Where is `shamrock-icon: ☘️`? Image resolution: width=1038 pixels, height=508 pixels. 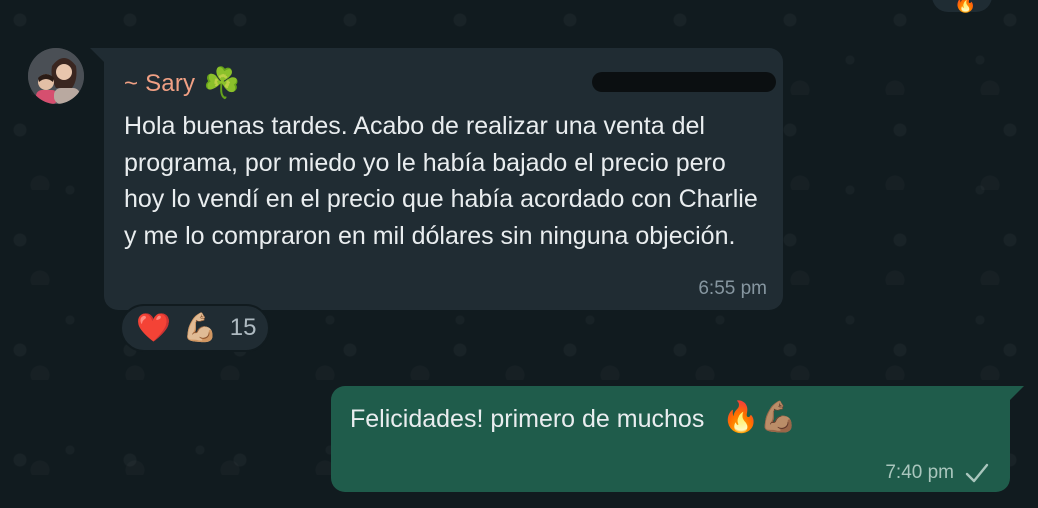
shamrock-icon: ☘️ is located at coordinates (222, 83).